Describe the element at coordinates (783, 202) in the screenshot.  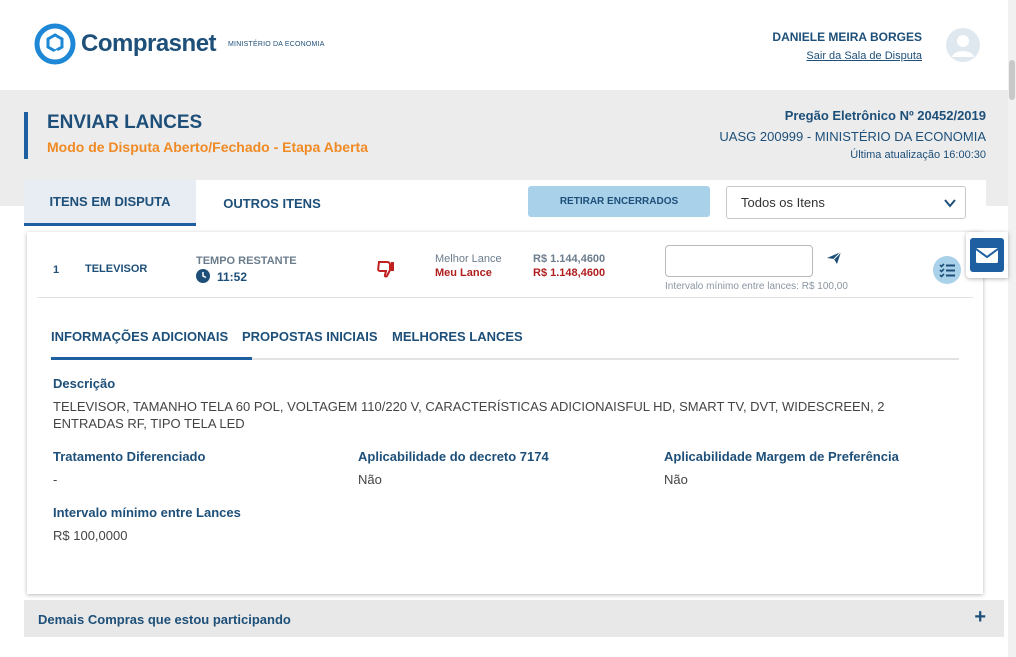
I see `filter-selected-value: Todos os Itens` at that location.